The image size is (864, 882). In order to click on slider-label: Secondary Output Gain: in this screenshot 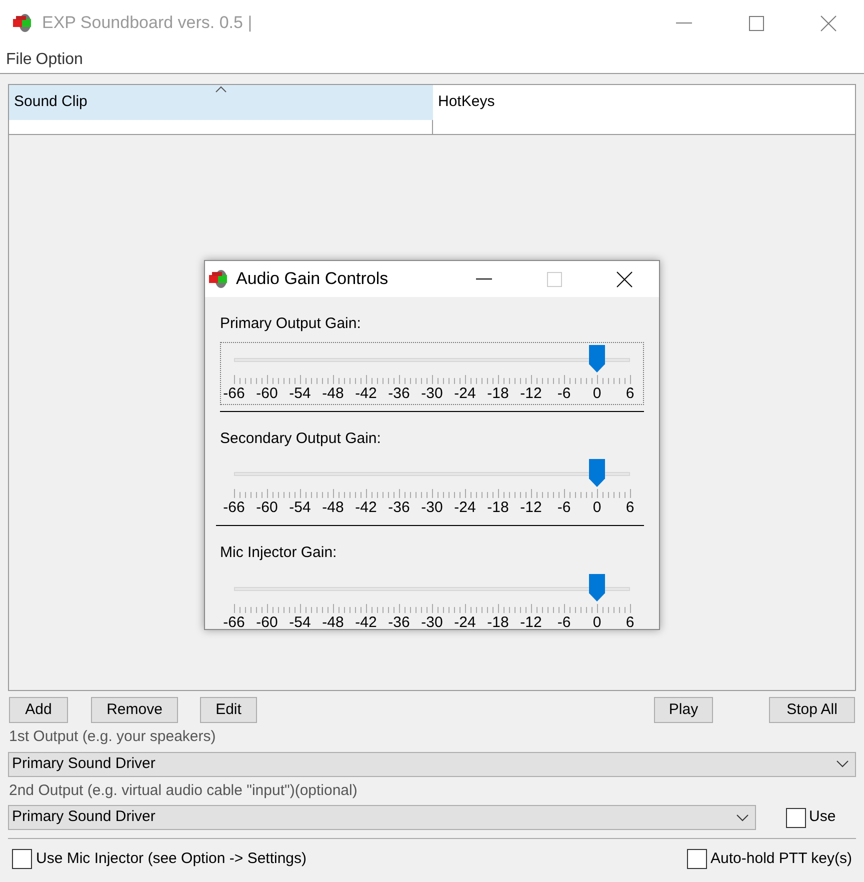, I will do `click(300, 438)`.